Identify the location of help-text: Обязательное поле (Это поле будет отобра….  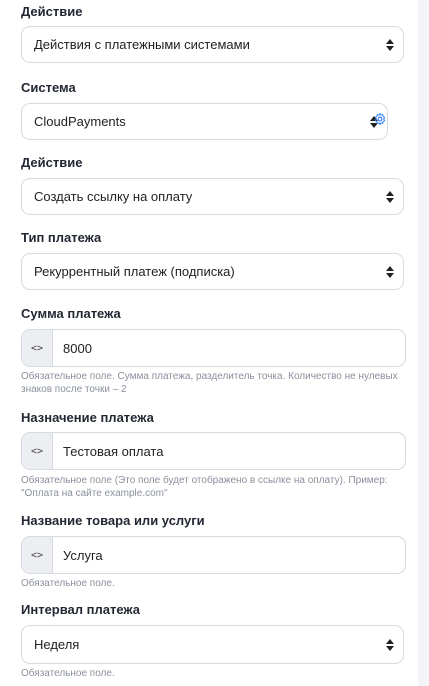
(204, 487).